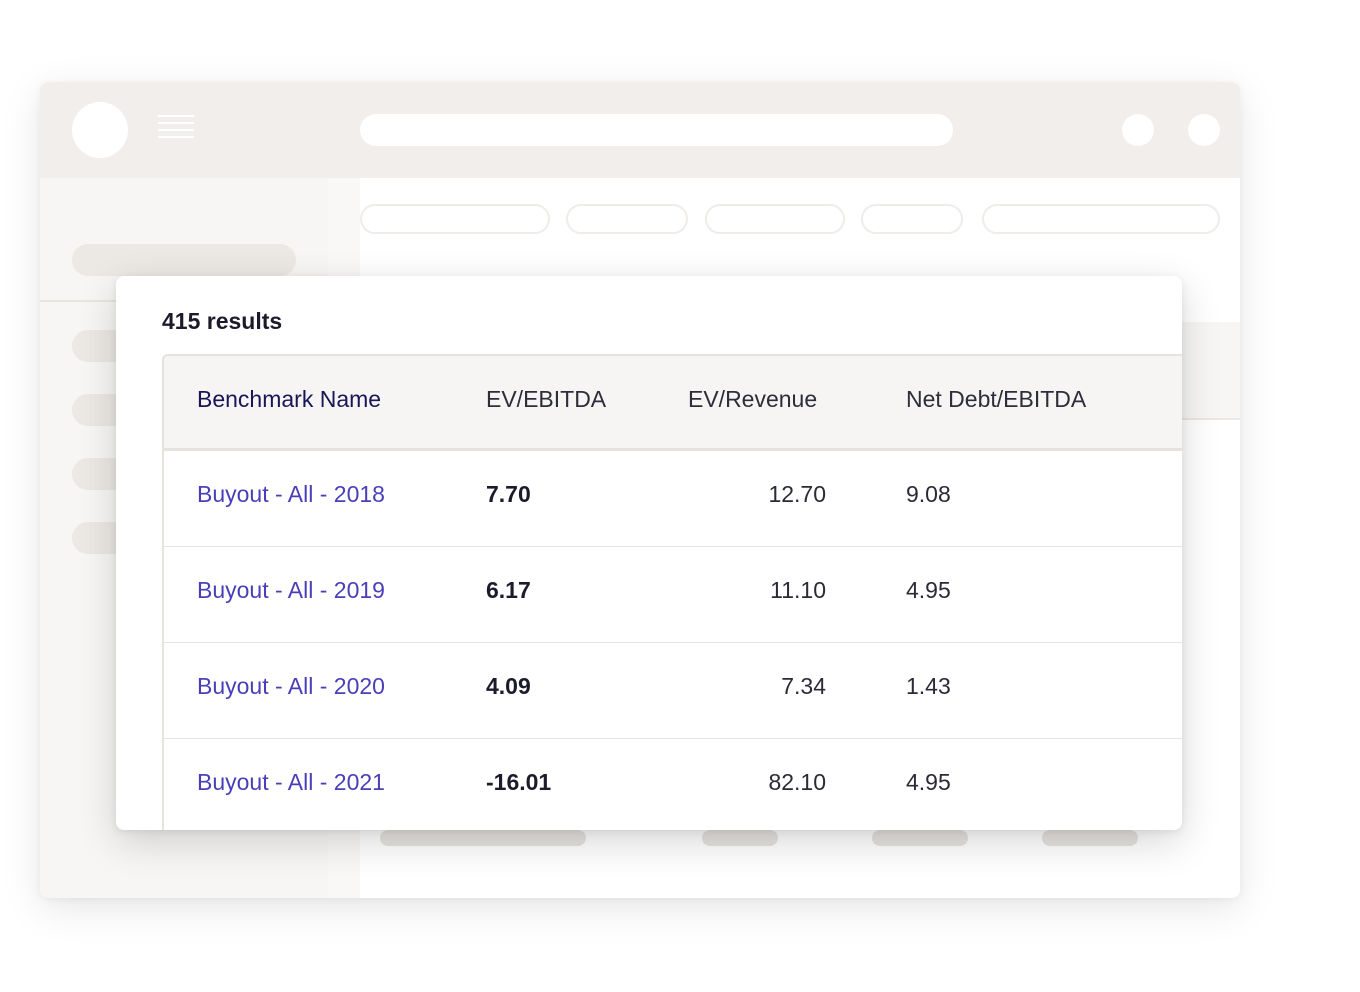 The image size is (1360, 992). I want to click on table-row: Buyout - All - 2021 -16.01 82.10 4.95, so click(673, 784).